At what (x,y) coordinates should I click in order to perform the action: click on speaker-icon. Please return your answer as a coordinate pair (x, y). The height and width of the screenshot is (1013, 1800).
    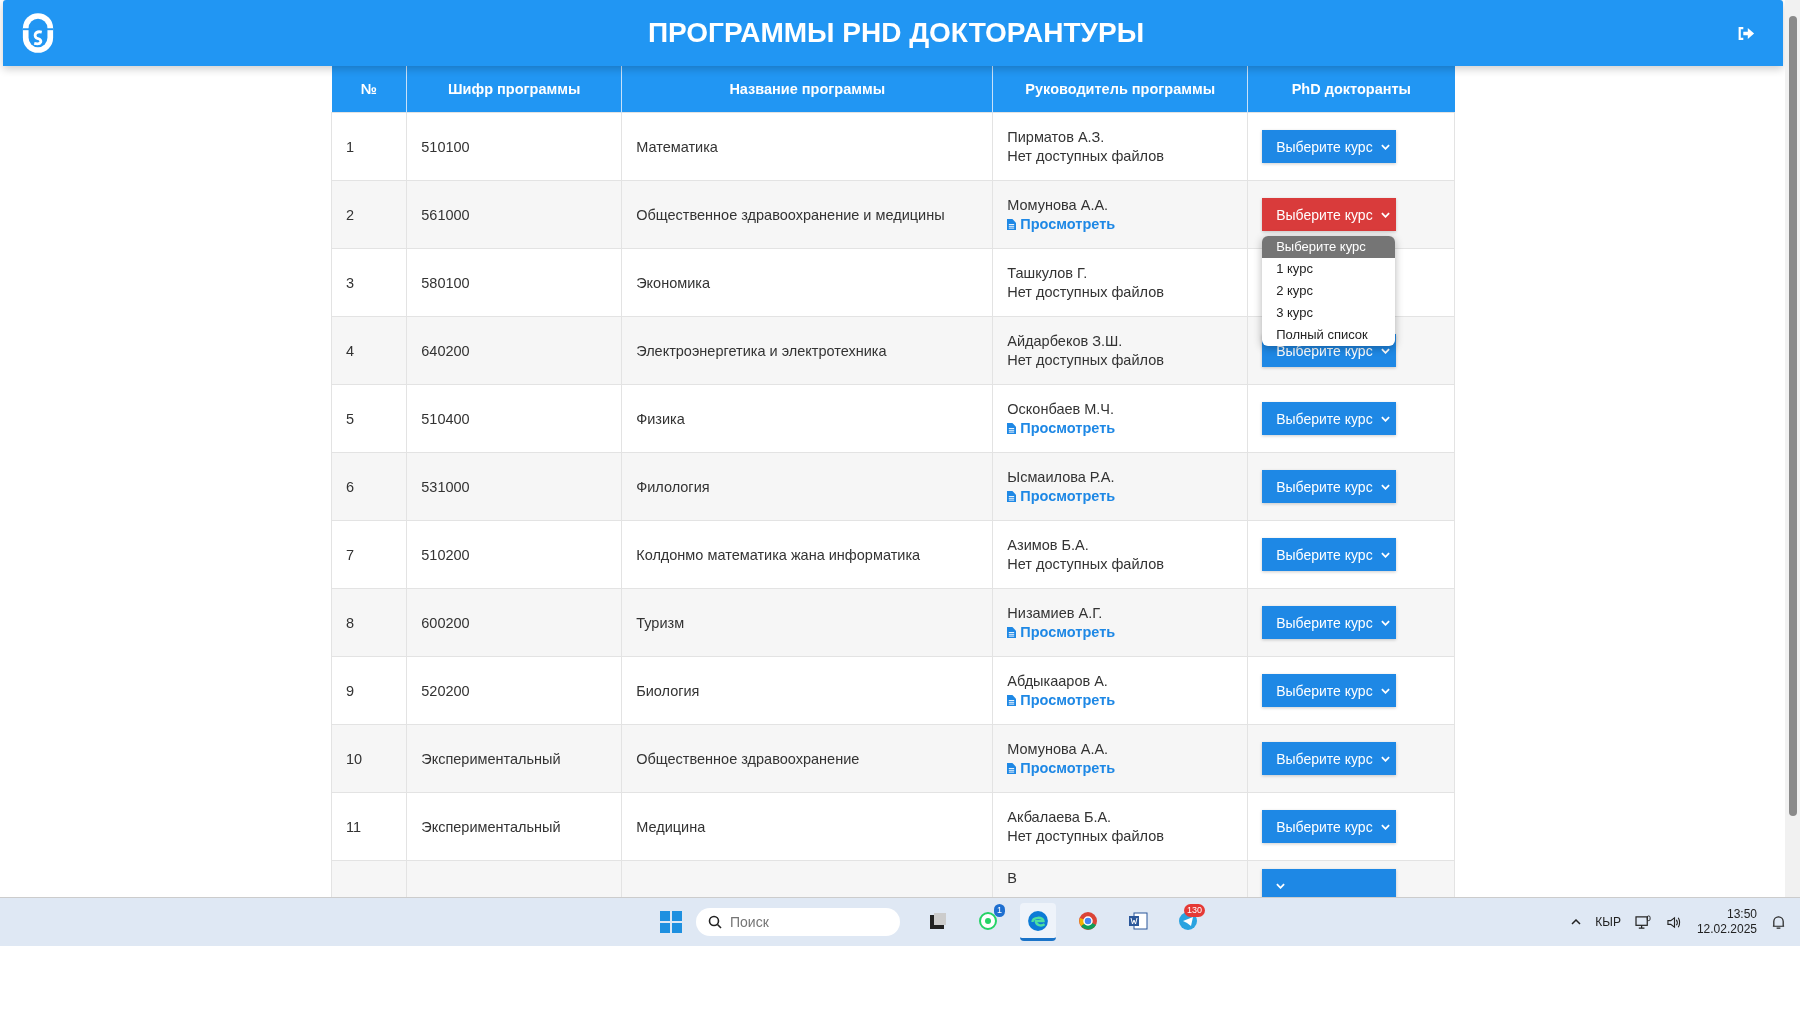
    Looking at the image, I should click on (1674, 922).